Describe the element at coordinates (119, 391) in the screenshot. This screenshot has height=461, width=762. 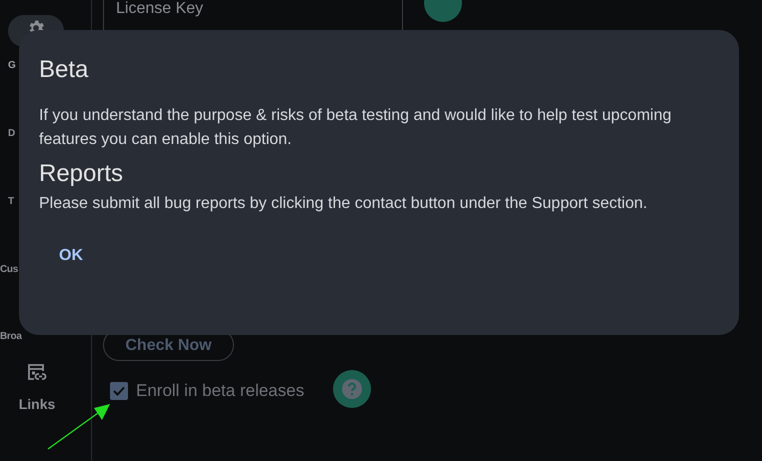
I see `checkbox` at that location.